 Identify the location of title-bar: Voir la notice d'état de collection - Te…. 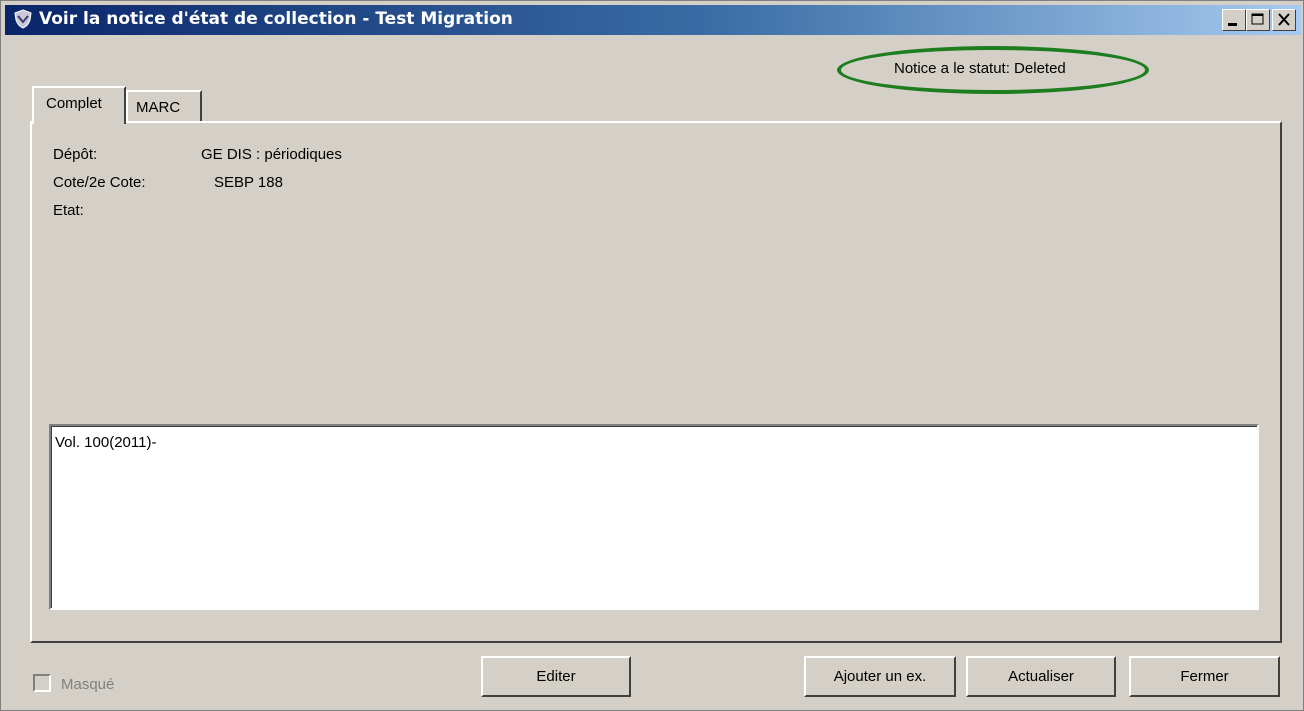
(653, 20).